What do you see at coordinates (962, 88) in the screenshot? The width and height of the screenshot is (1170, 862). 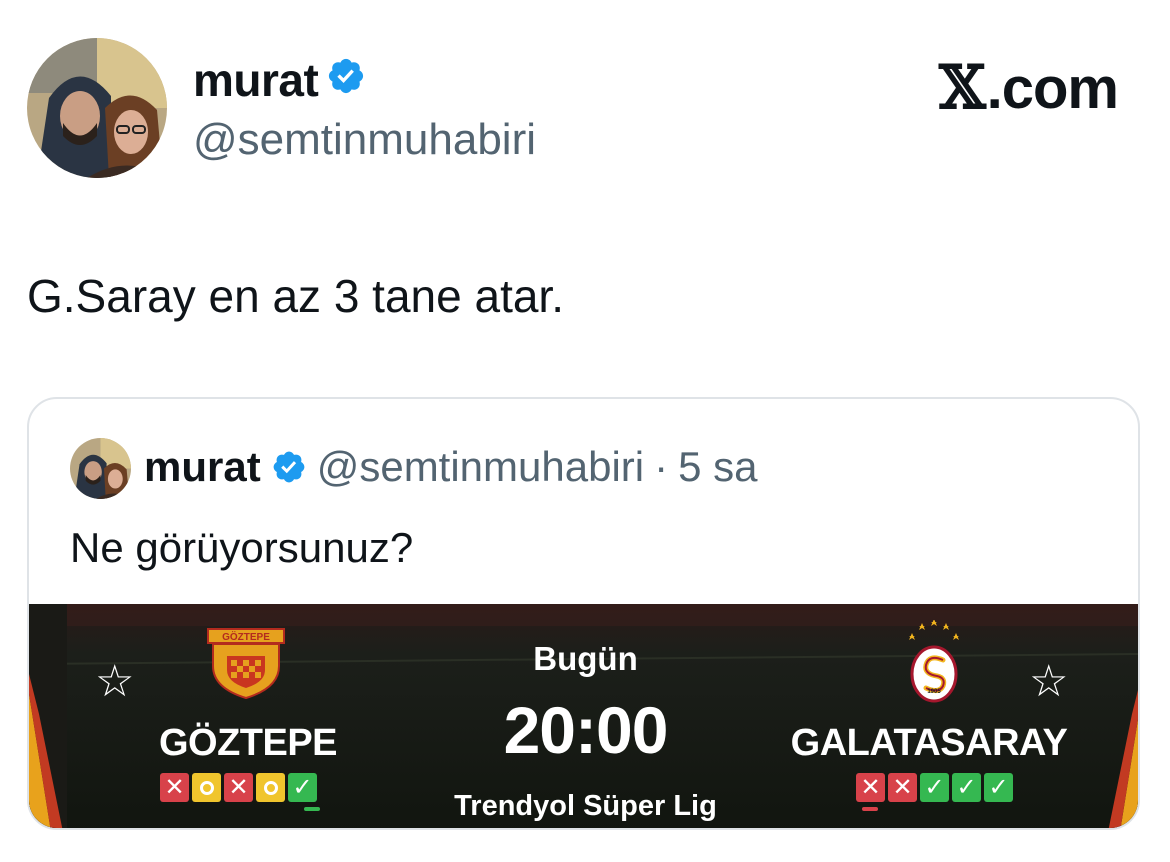 I see `x-logo-icon: 𝕏` at bounding box center [962, 88].